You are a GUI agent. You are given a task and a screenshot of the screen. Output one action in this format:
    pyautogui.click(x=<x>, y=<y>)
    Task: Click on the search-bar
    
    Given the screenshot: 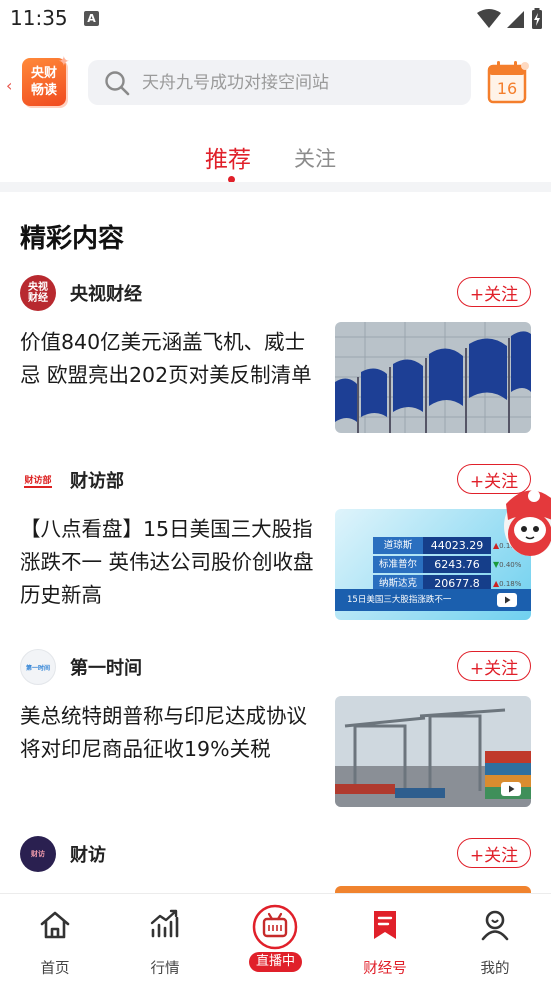 What is the action you would take?
    pyautogui.click(x=279, y=82)
    